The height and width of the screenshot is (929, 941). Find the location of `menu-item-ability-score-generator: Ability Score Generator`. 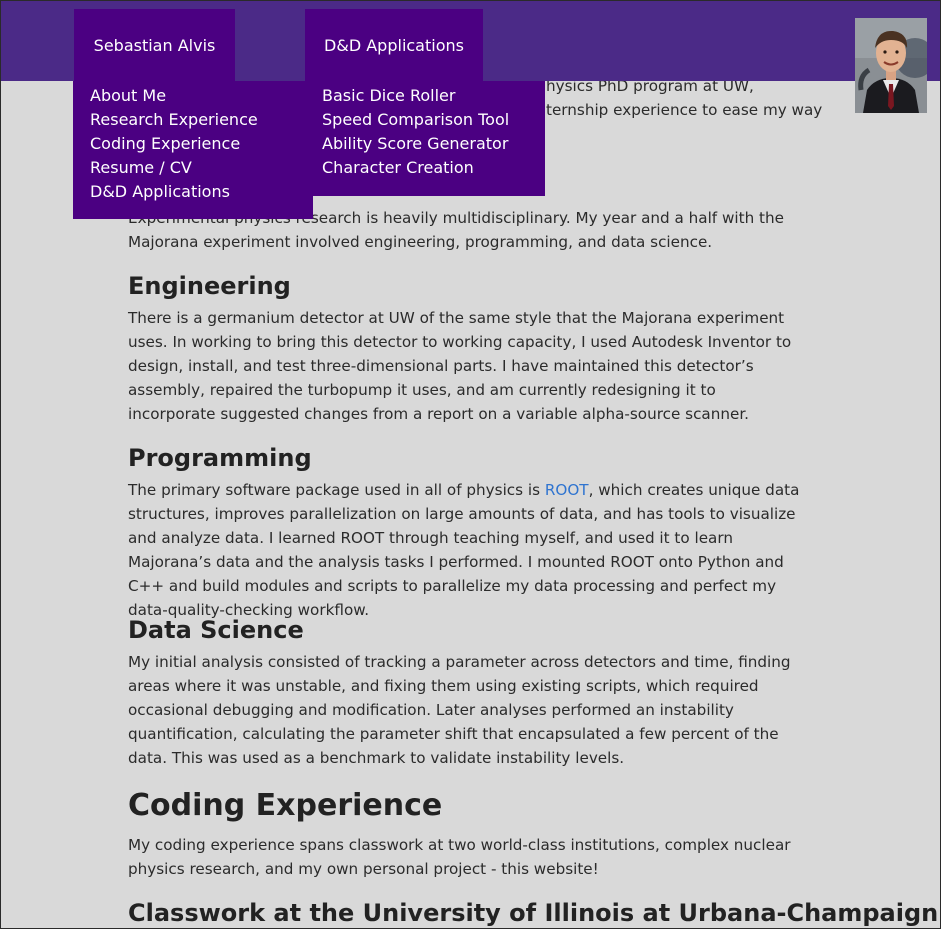

menu-item-ability-score-generator: Ability Score Generator is located at coordinates (425, 144).